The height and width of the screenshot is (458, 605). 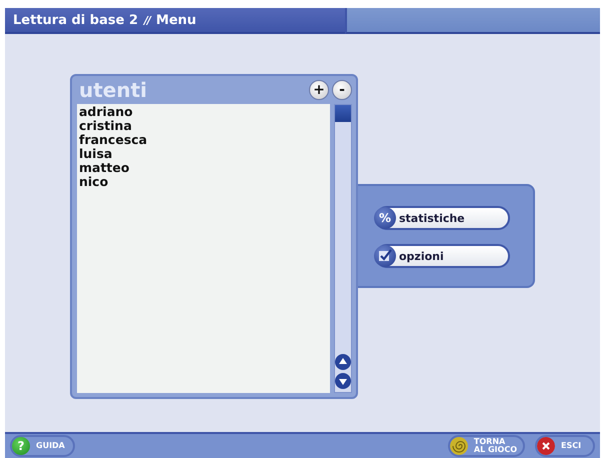 I want to click on panel-title: utenti, so click(x=113, y=90).